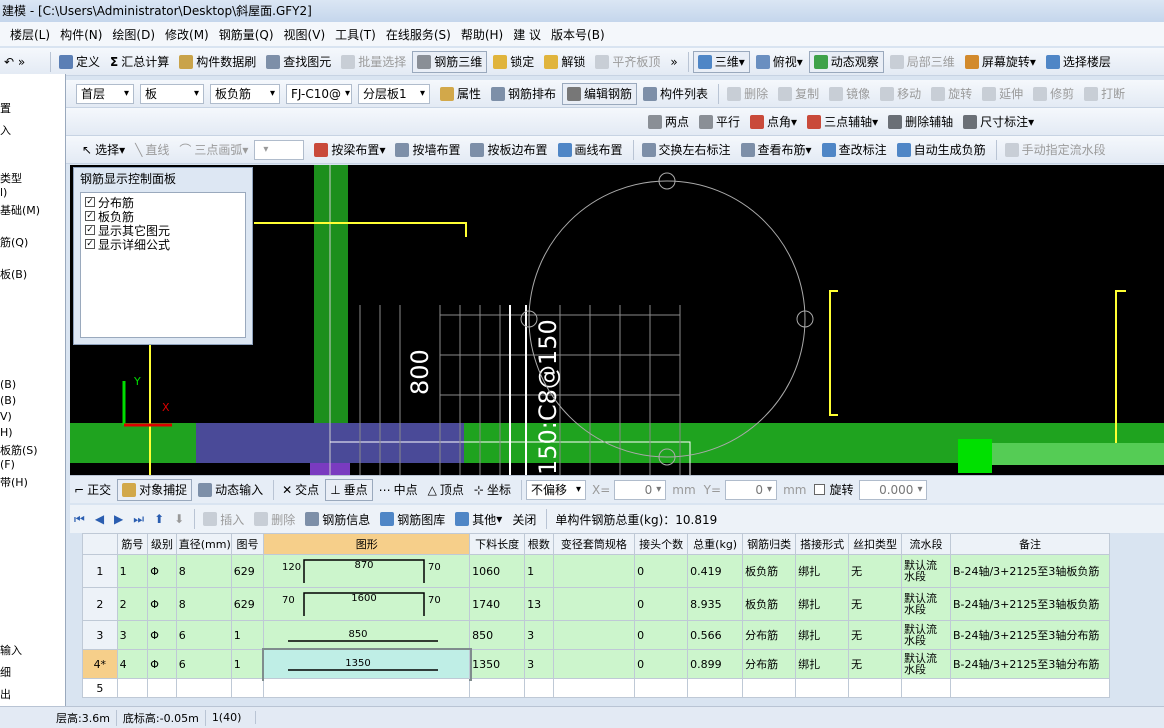 The width and height of the screenshot is (1164, 728). What do you see at coordinates (578, 34) in the screenshot?
I see `menu-version: 版本号(B)` at bounding box center [578, 34].